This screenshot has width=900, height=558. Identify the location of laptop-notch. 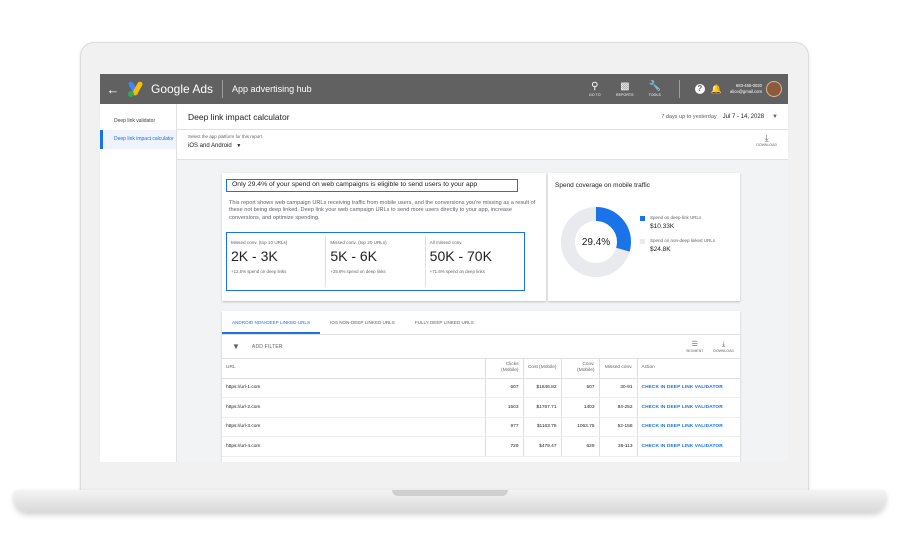
(450, 493).